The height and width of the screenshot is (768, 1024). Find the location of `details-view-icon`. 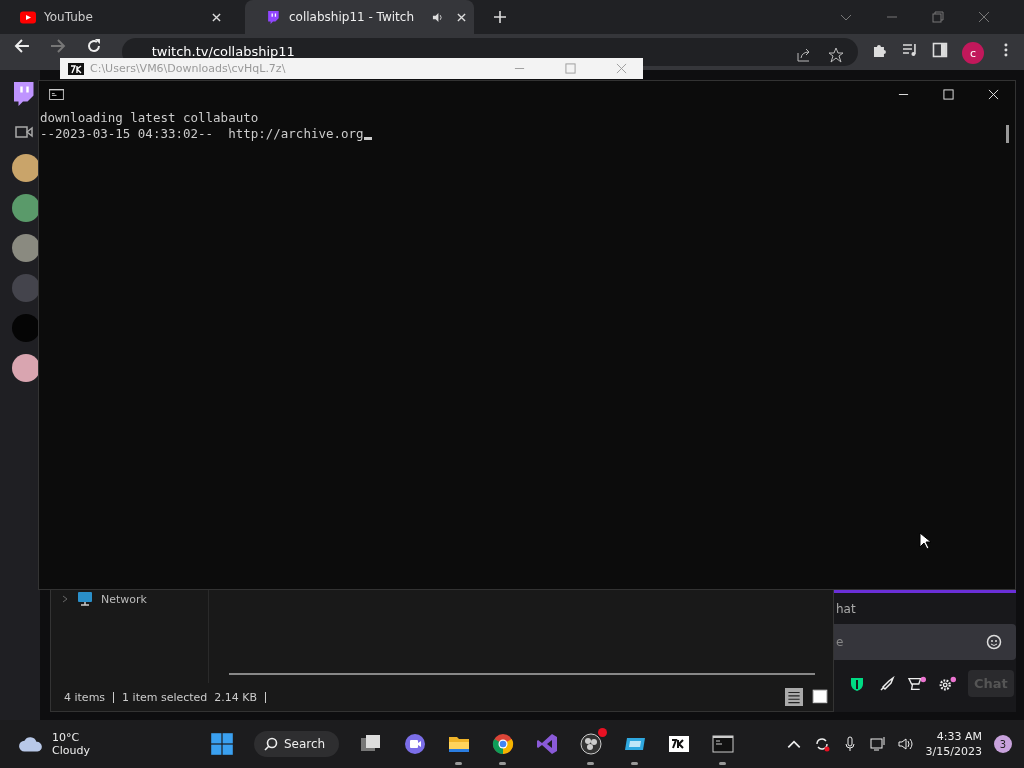

details-view-icon is located at coordinates (794, 697).